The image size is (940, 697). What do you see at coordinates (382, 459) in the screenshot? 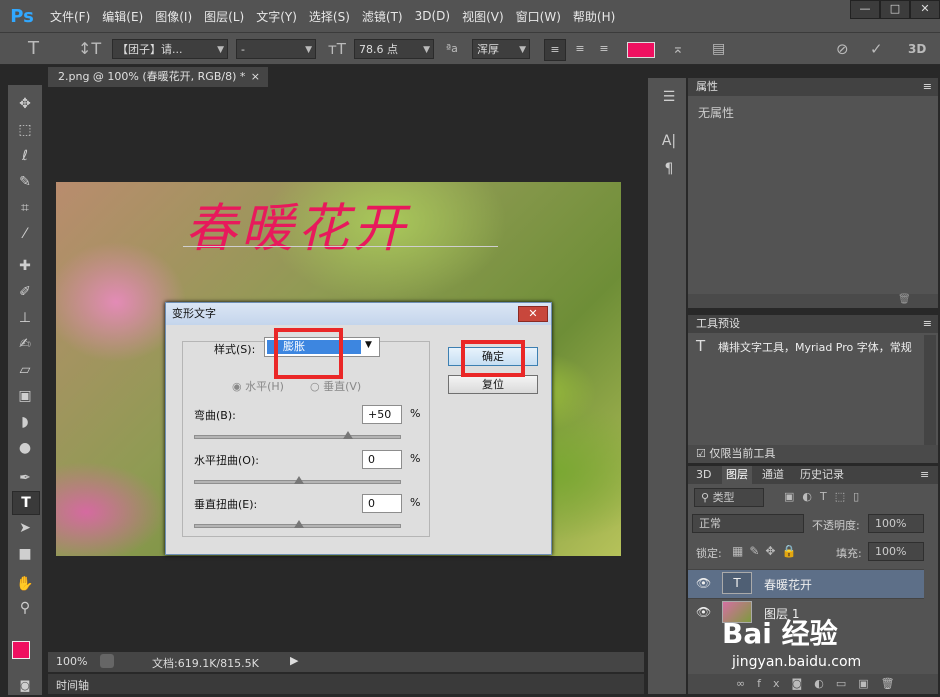
I see `horizontal-distortion-input: 0` at bounding box center [382, 459].